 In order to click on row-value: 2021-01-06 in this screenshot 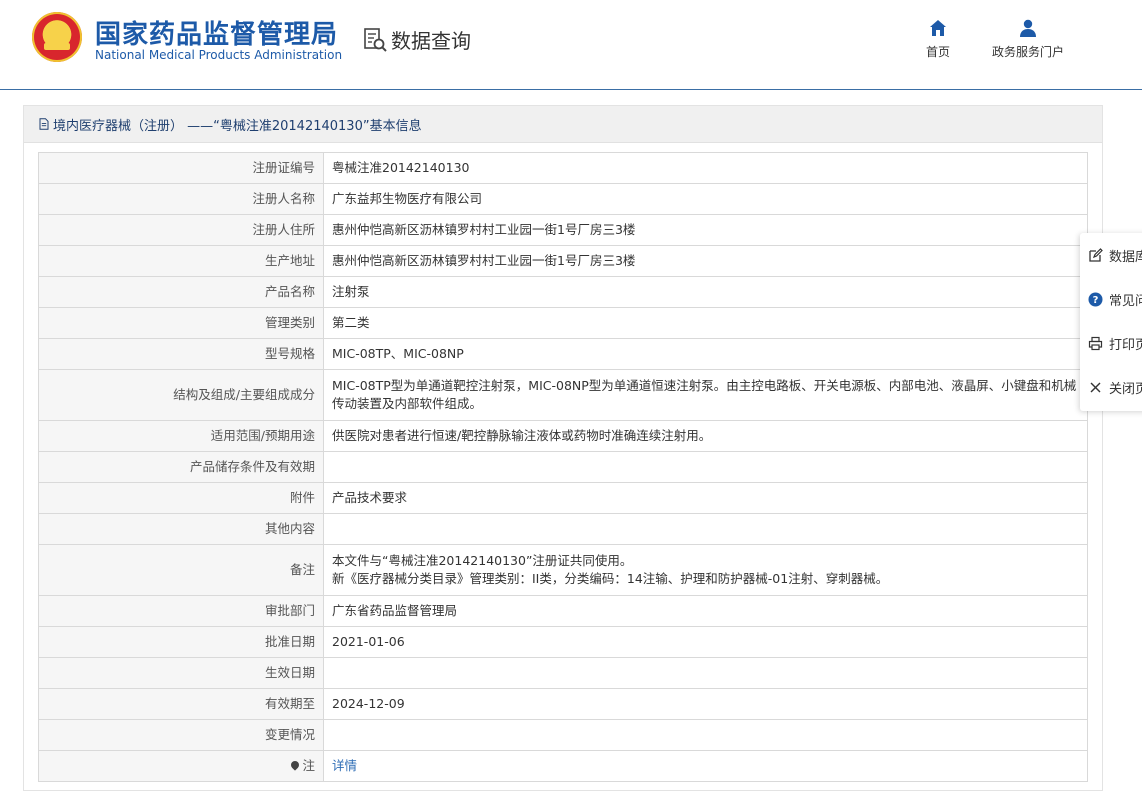, I will do `click(705, 642)`.